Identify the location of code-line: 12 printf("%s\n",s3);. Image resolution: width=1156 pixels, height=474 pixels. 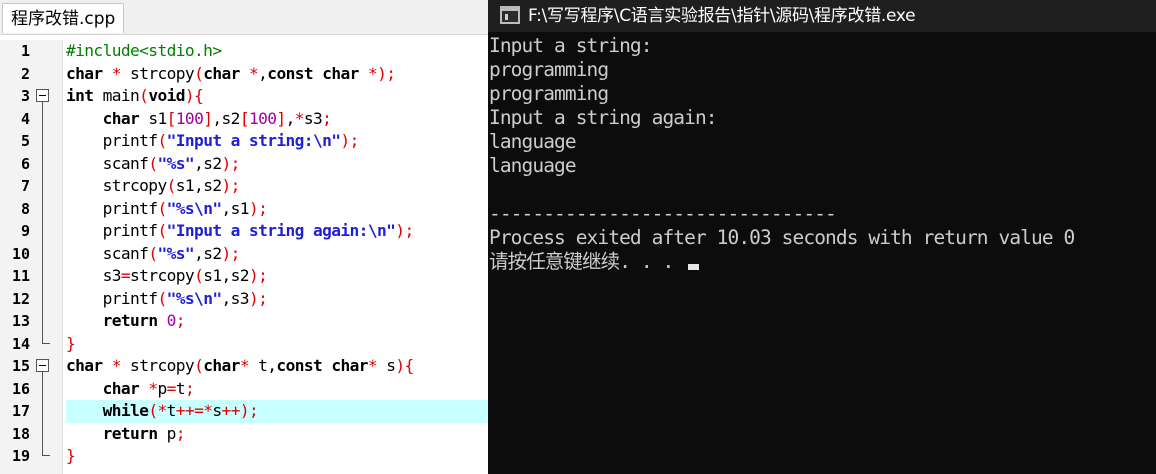
(244, 299).